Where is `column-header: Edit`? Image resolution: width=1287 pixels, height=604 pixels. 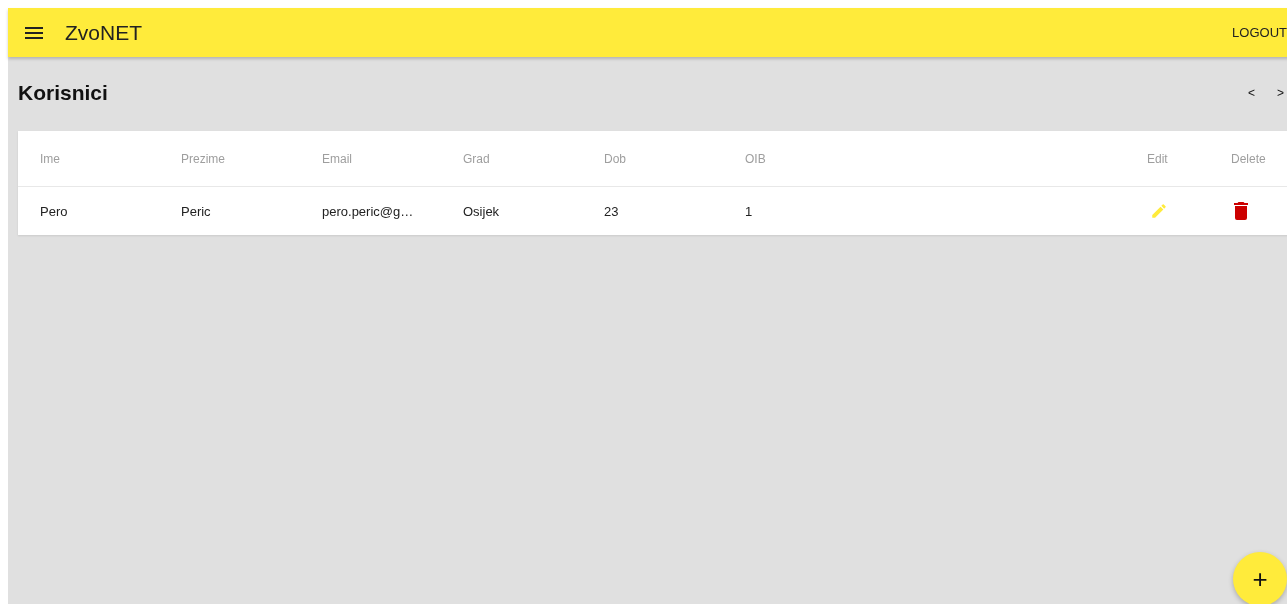 column-header: Edit is located at coordinates (1157, 158).